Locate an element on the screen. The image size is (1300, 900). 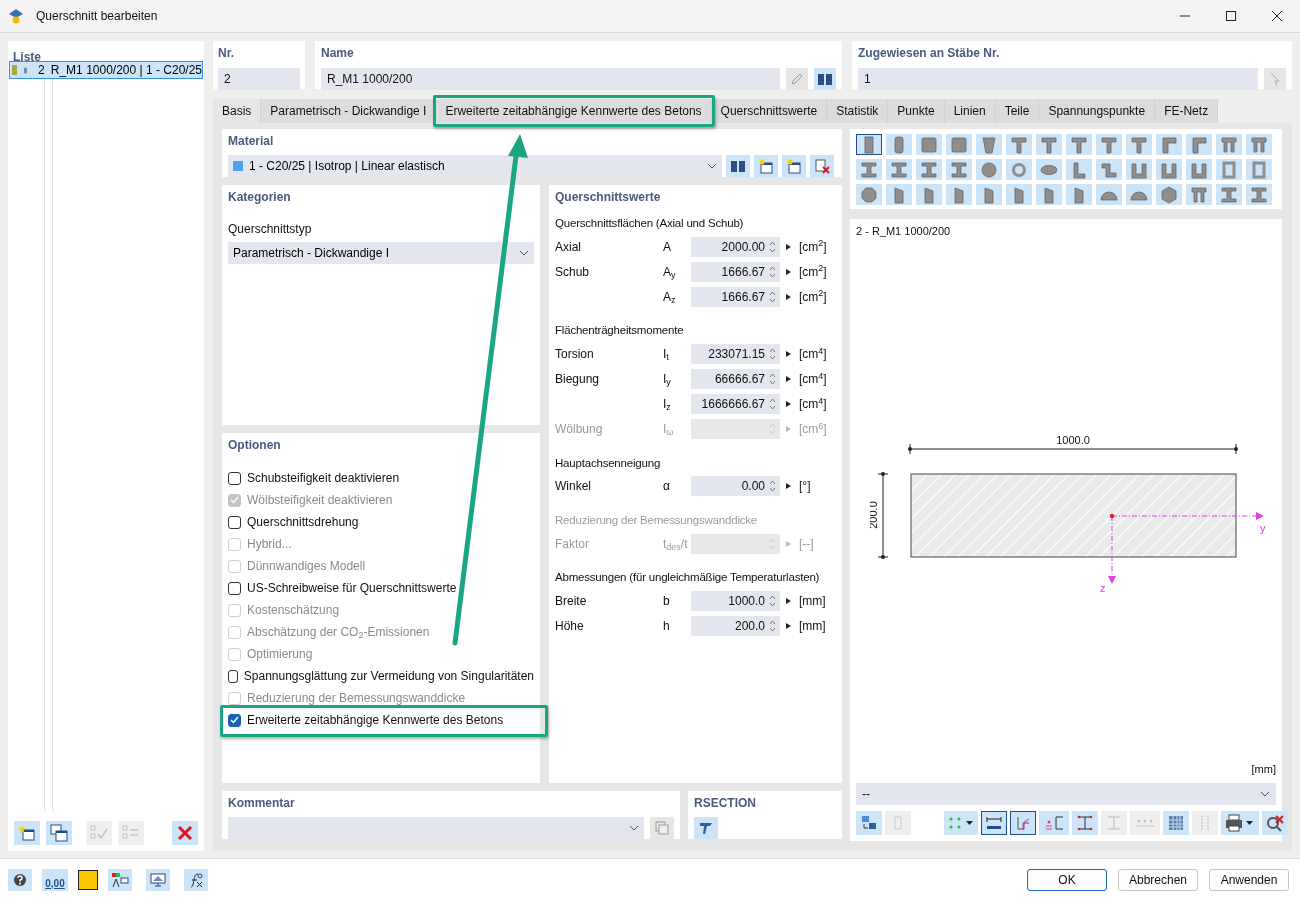
help-button is located at coordinates (20, 879).